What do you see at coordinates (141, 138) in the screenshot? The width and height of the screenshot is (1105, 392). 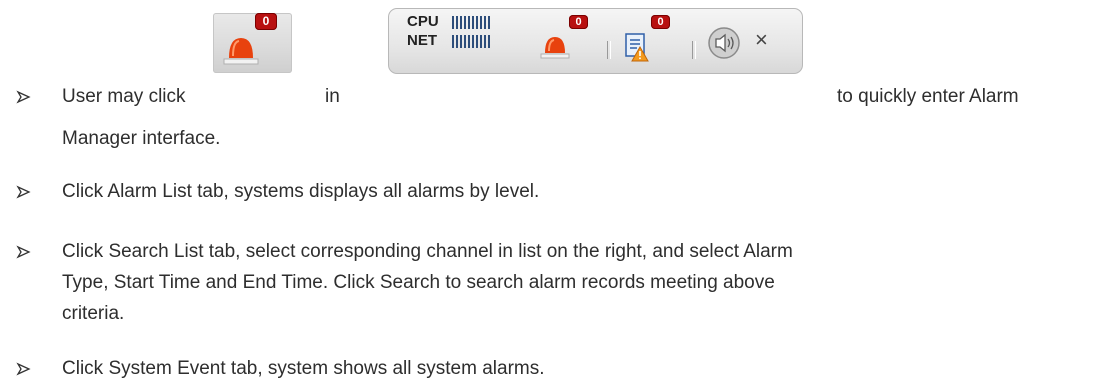 I see `instruction-text: Manager interface.` at bounding box center [141, 138].